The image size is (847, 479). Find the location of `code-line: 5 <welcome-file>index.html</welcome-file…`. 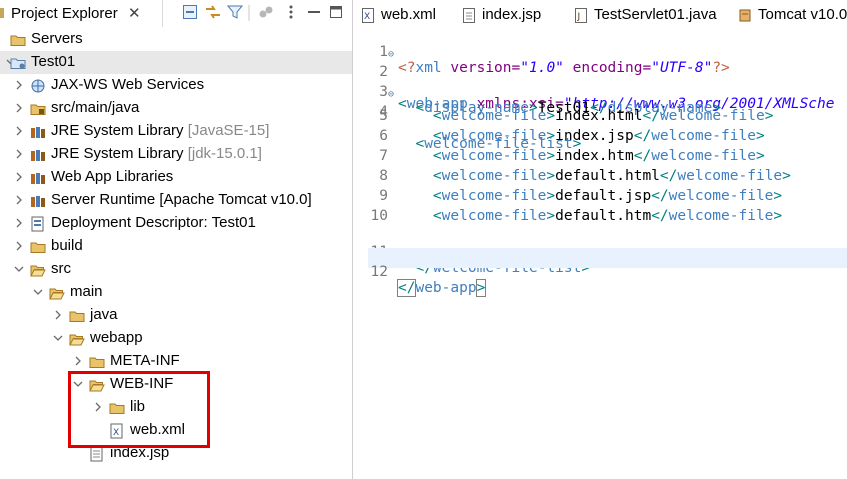

code-line: 5 <welcome-file>index.html</welcome-file… is located at coordinates (607, 118).